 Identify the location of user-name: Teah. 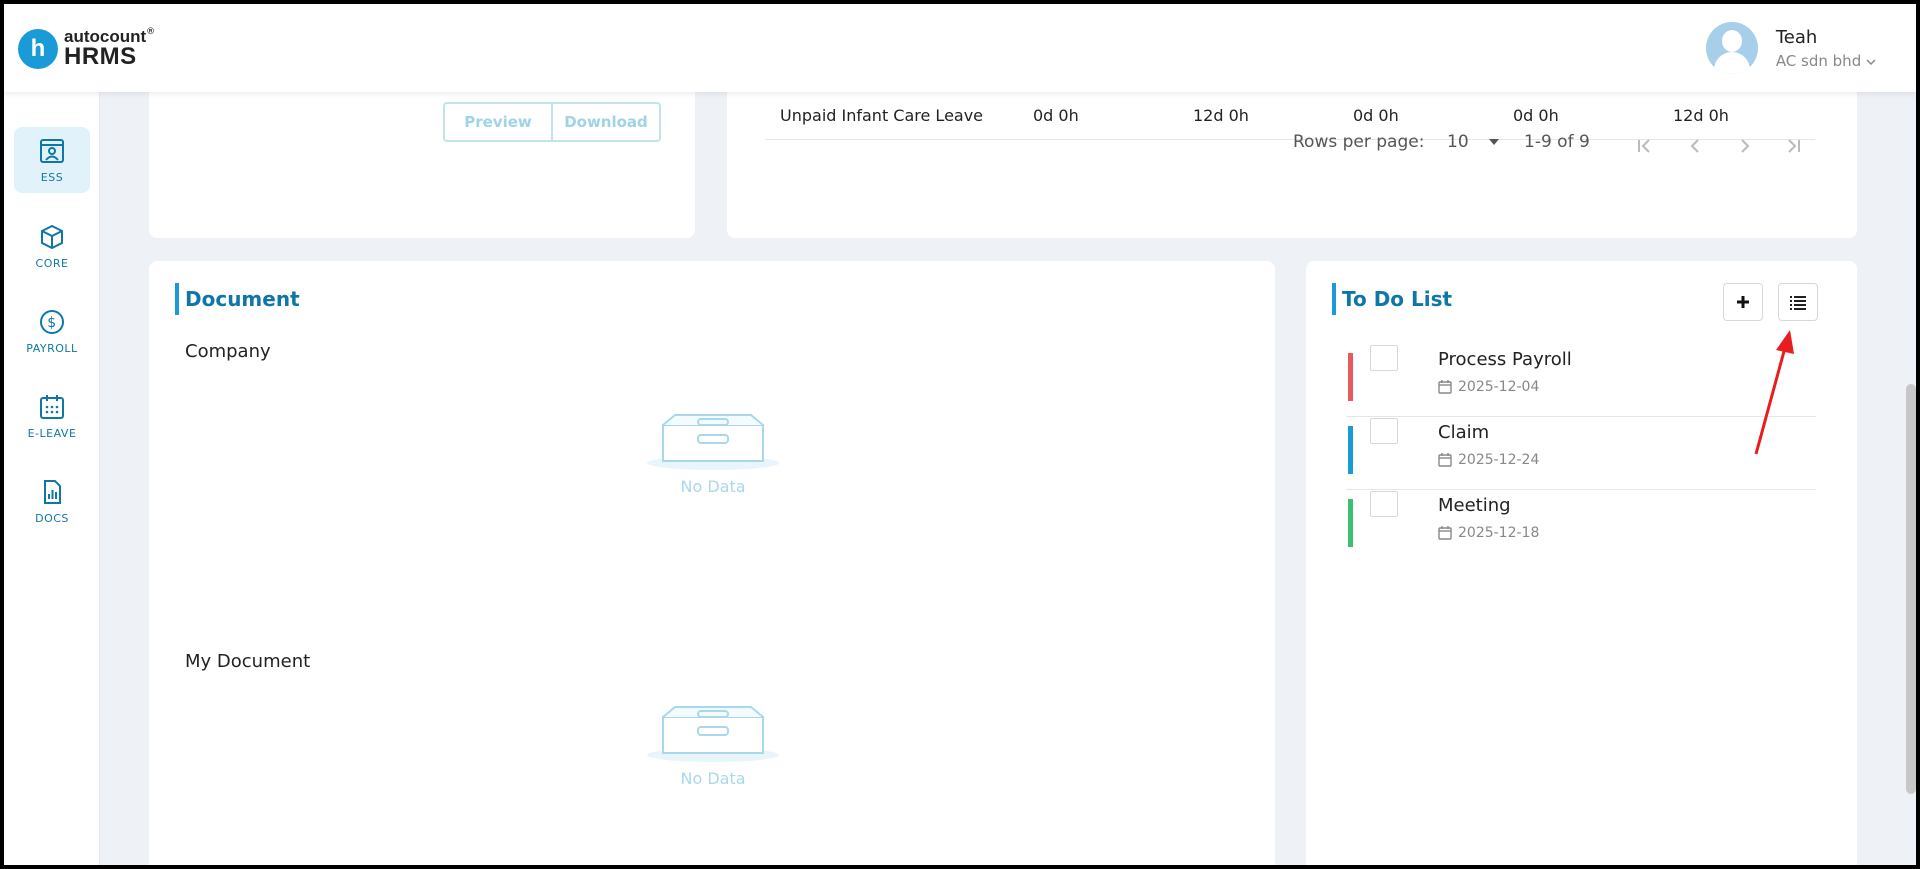
(1796, 37).